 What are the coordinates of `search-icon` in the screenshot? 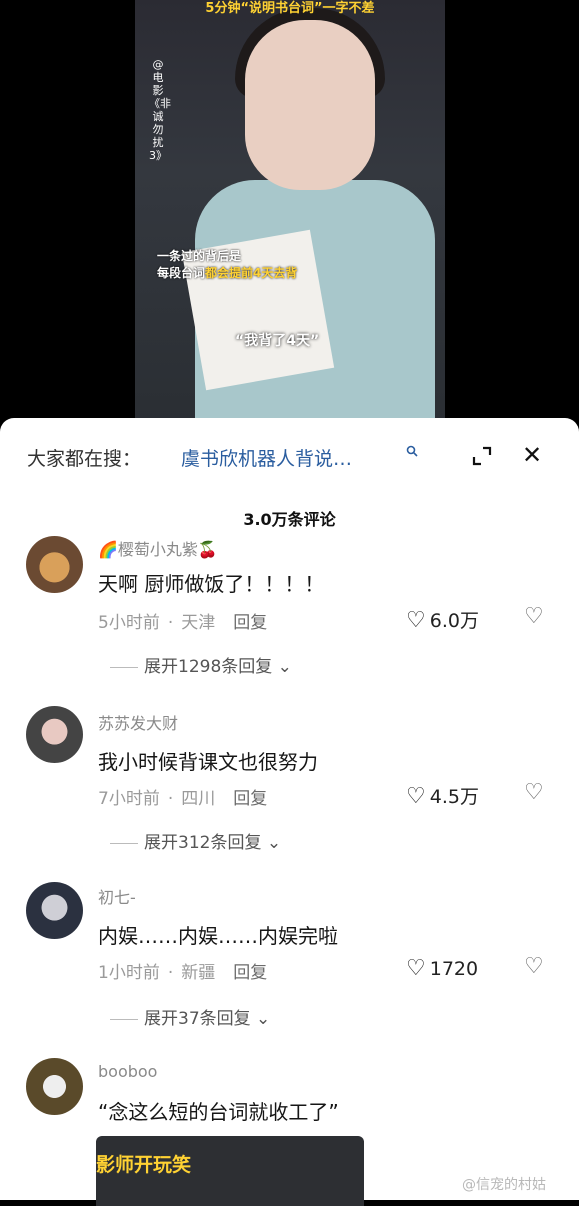 It's located at (412, 453).